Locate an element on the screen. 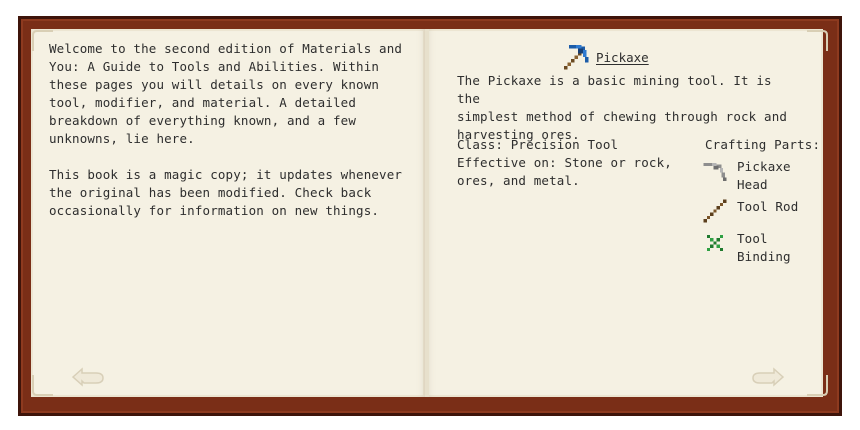 The width and height of the screenshot is (860, 430). crafting-part-label: Tool Rod is located at coordinates (768, 206).